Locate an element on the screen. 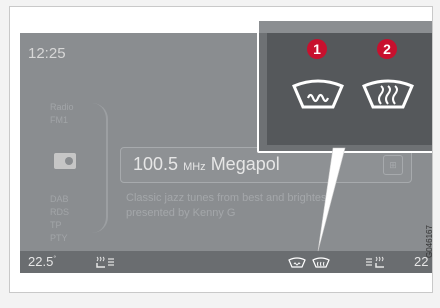 The width and height of the screenshot is (440, 308). info-line: DAB is located at coordinates (59, 199).